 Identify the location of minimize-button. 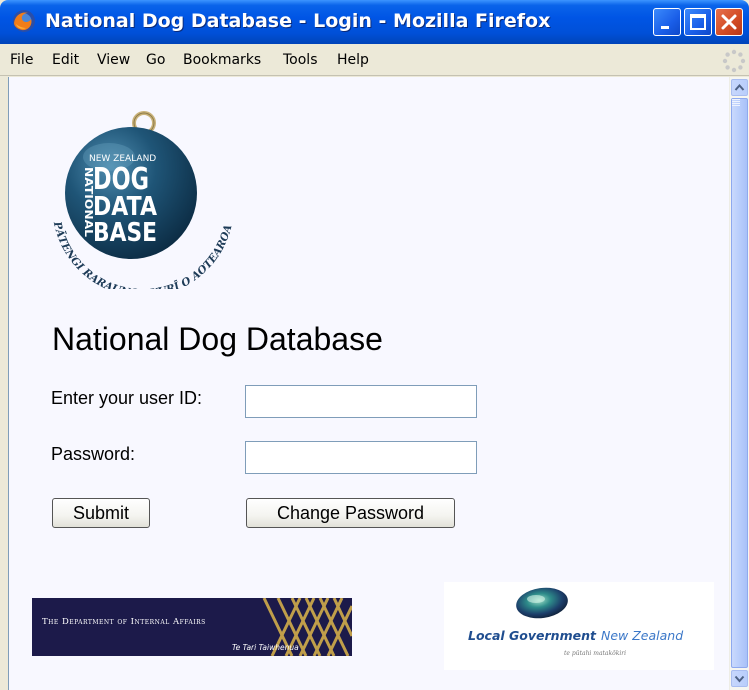
(667, 22).